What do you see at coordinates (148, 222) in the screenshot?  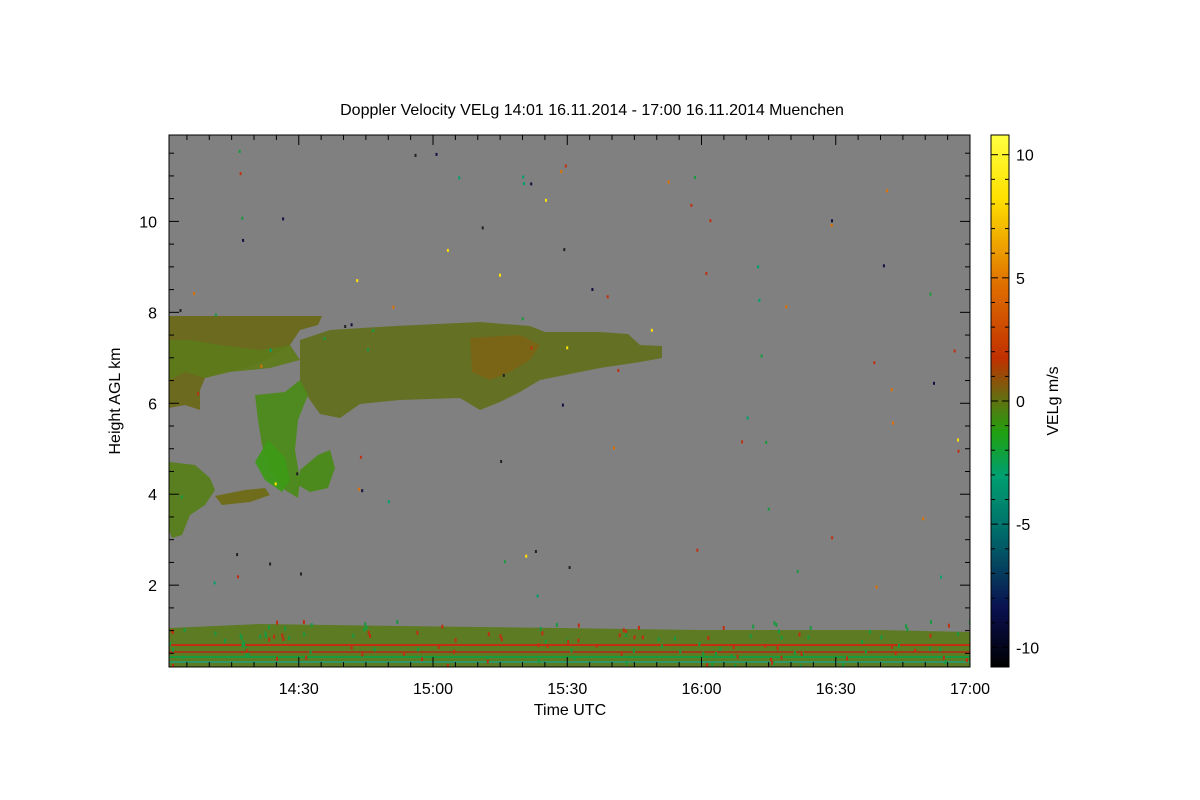 I see `y-tick-label: 10` at bounding box center [148, 222].